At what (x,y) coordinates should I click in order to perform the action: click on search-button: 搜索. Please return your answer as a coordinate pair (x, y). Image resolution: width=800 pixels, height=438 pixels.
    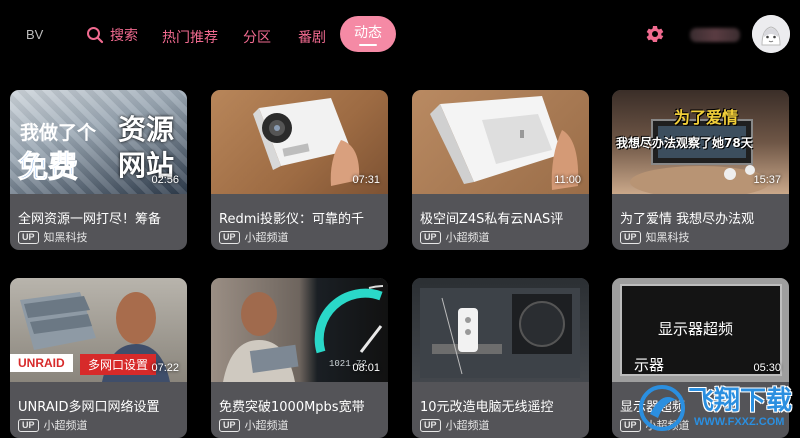
    Looking at the image, I should click on (112, 35).